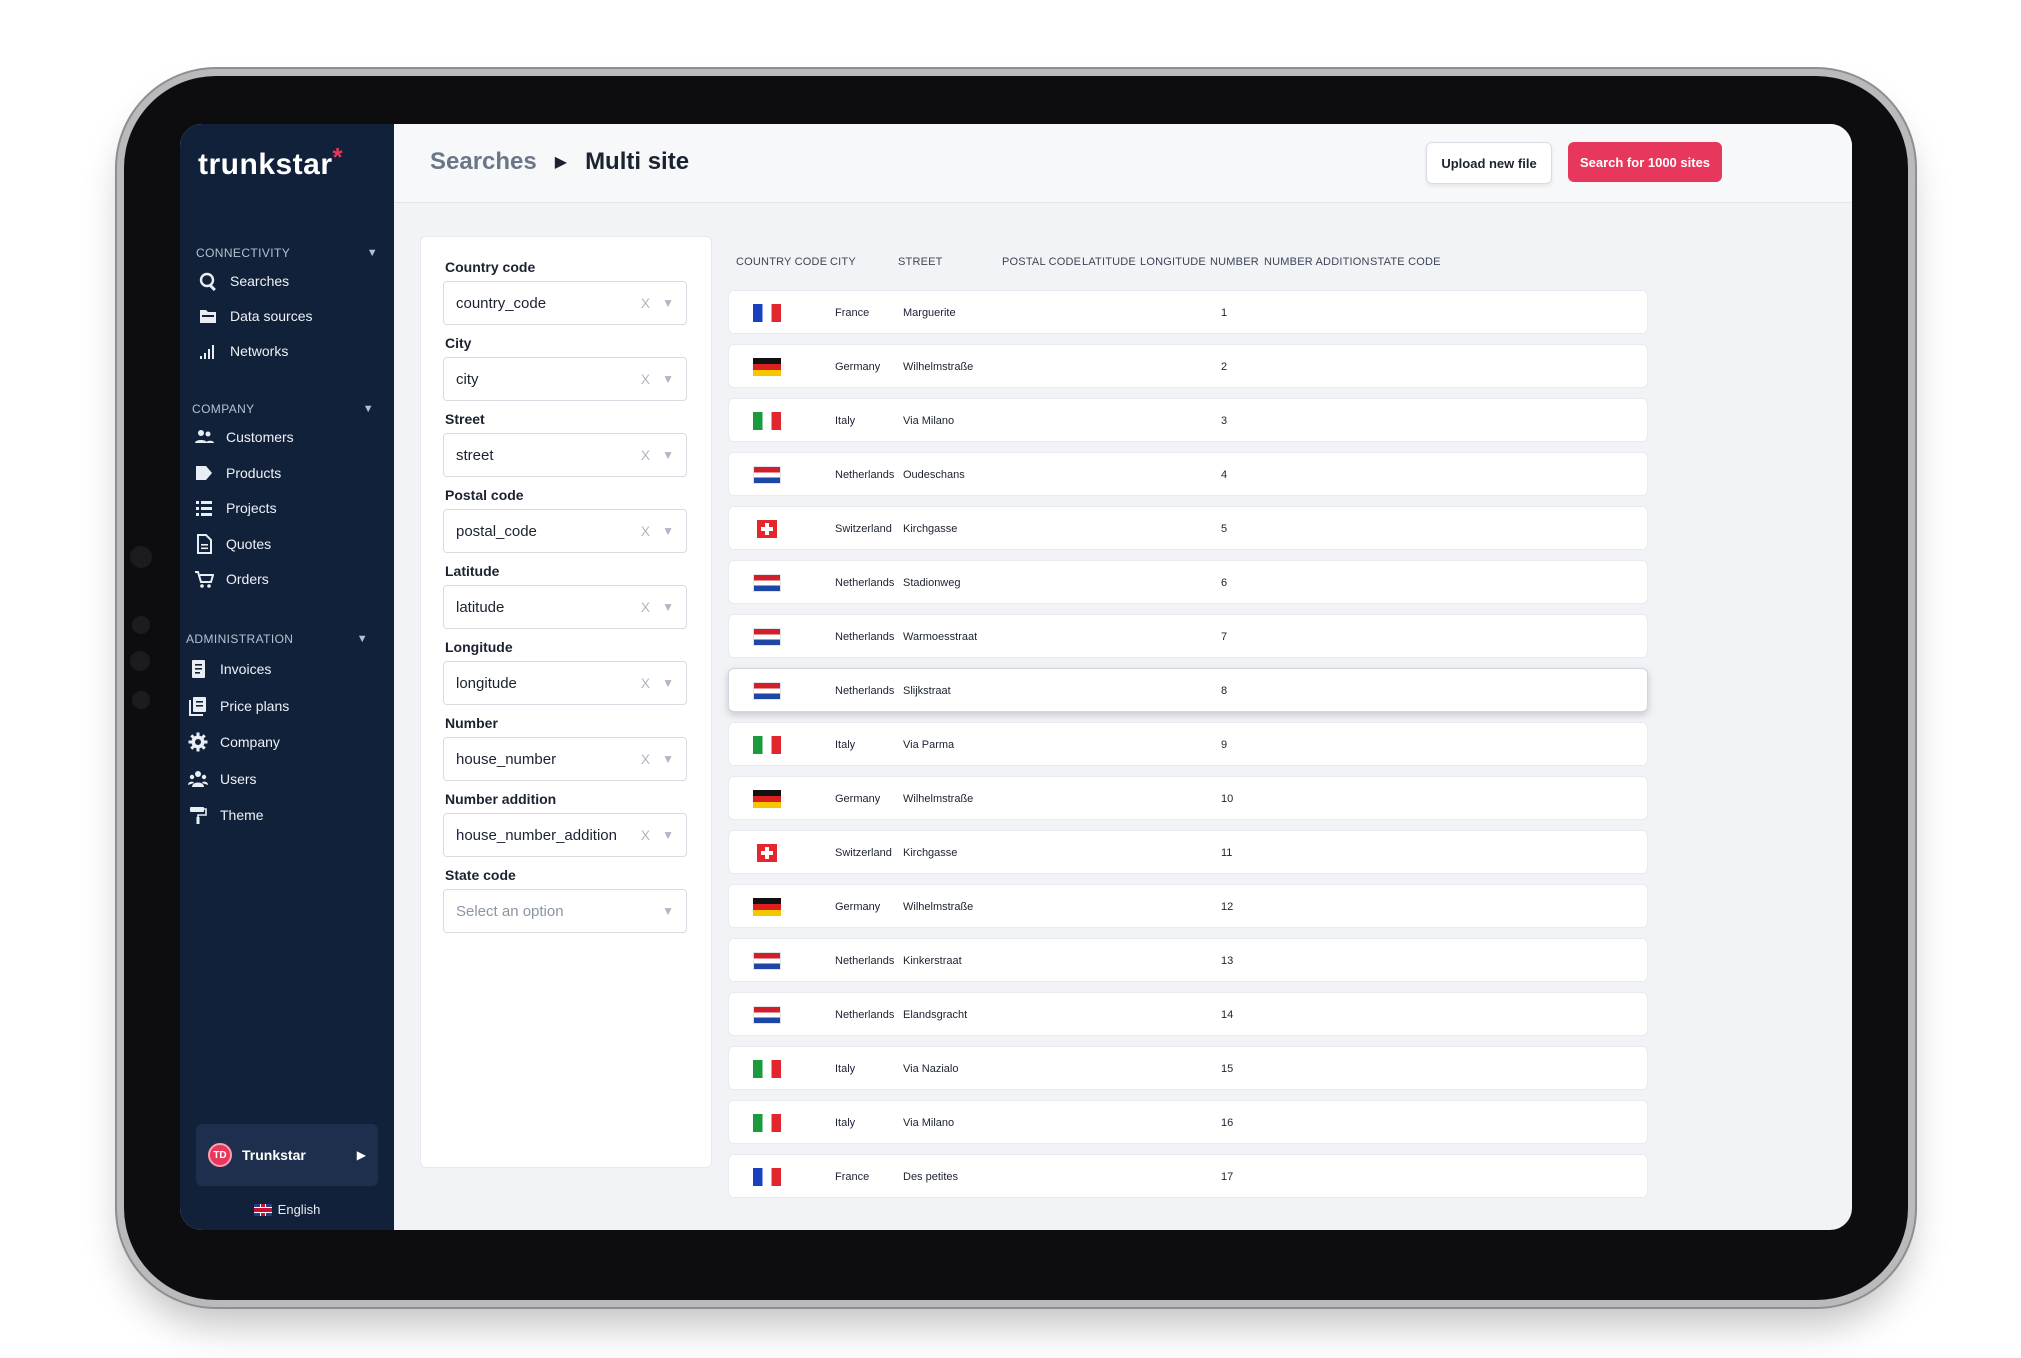 Image resolution: width=2021 pixels, height=1358 pixels. Describe the element at coordinates (262, 1209) in the screenshot. I see `uk-flag-icon` at that location.